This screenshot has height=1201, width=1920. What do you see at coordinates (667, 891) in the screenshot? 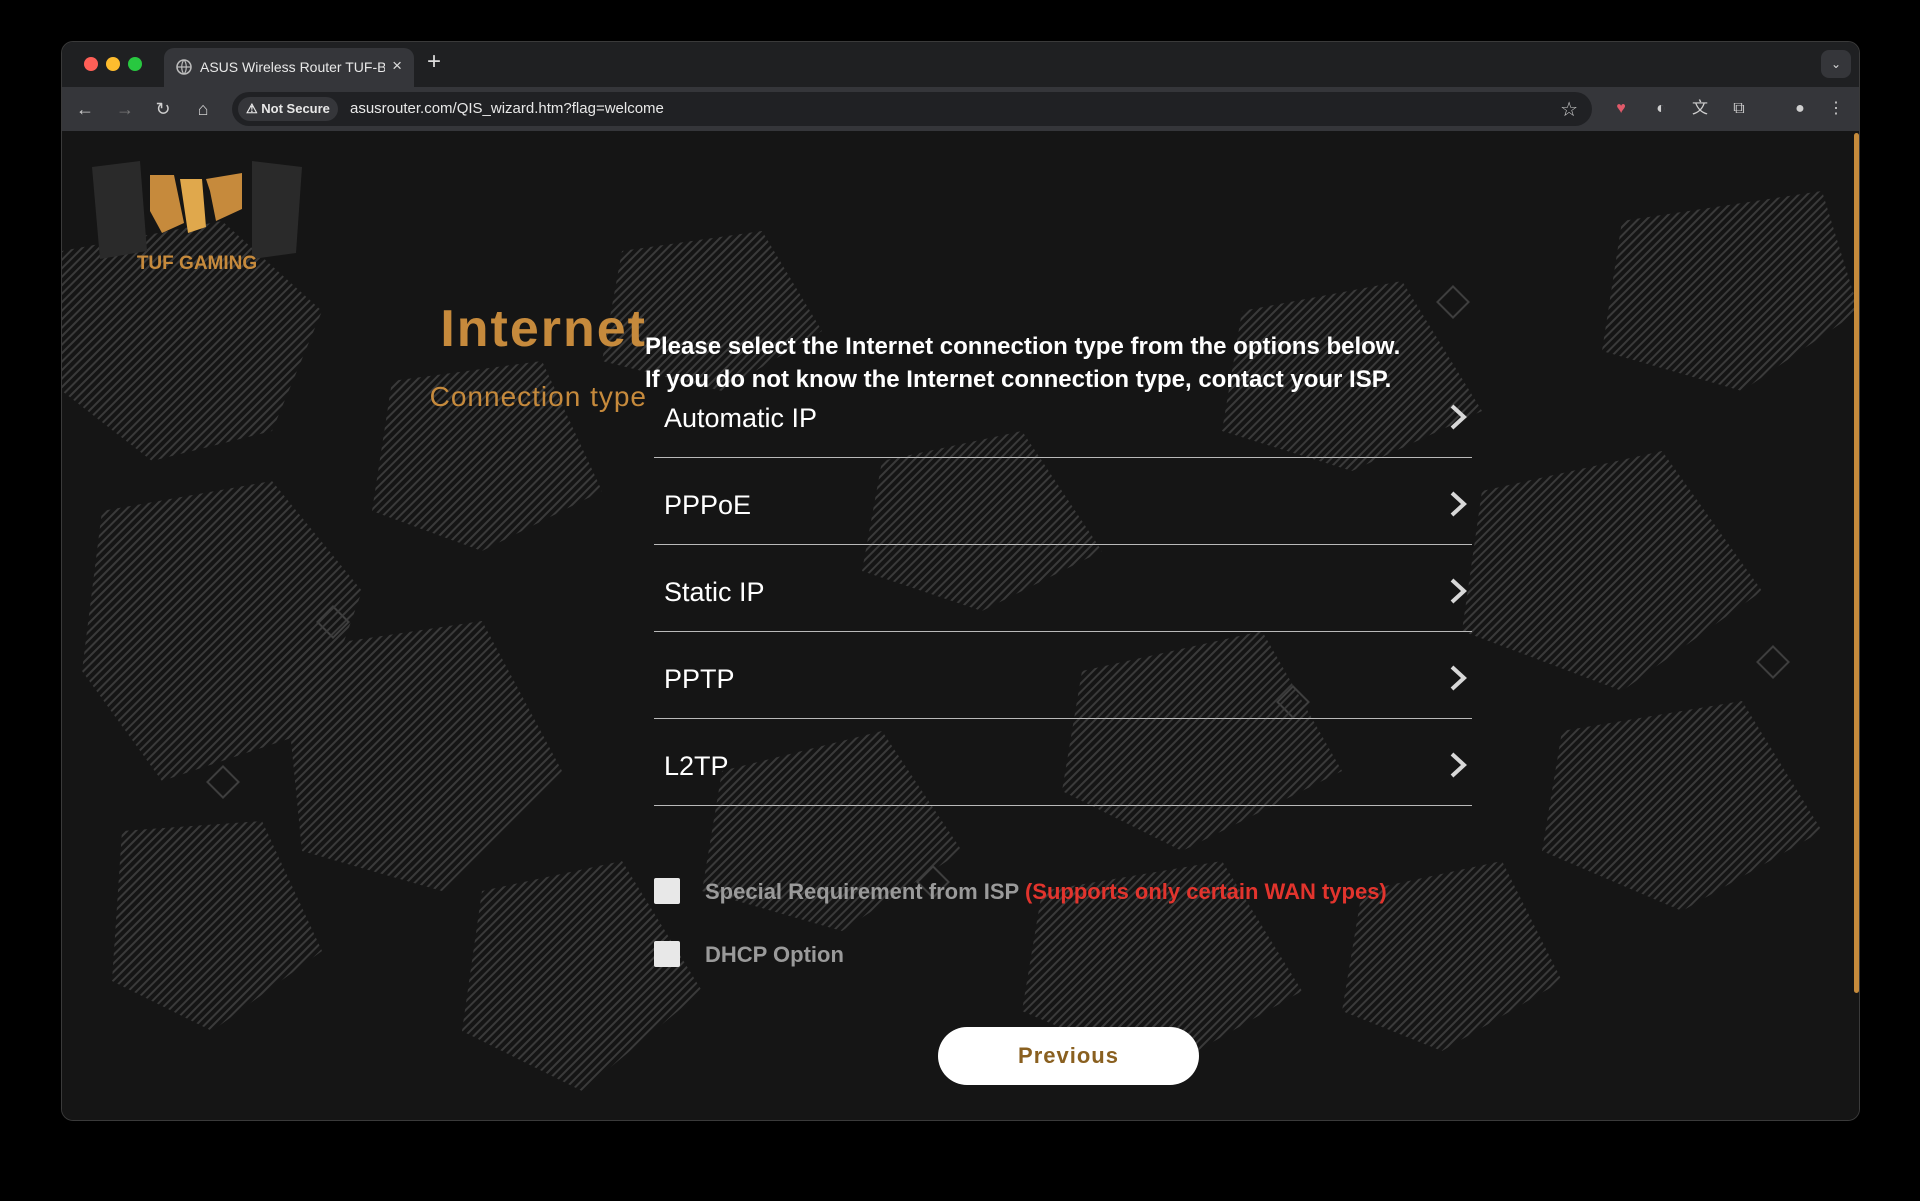
I see `special-requirement-checkbox` at bounding box center [667, 891].